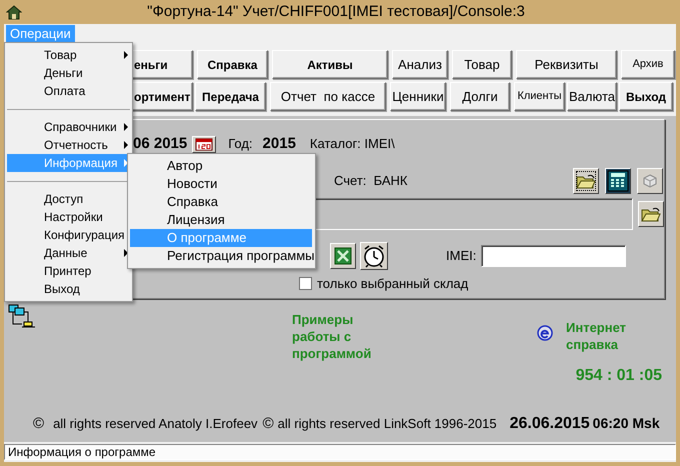  Describe the element at coordinates (482, 64) in the screenshot. I see `toolbar-button: Товар` at that location.